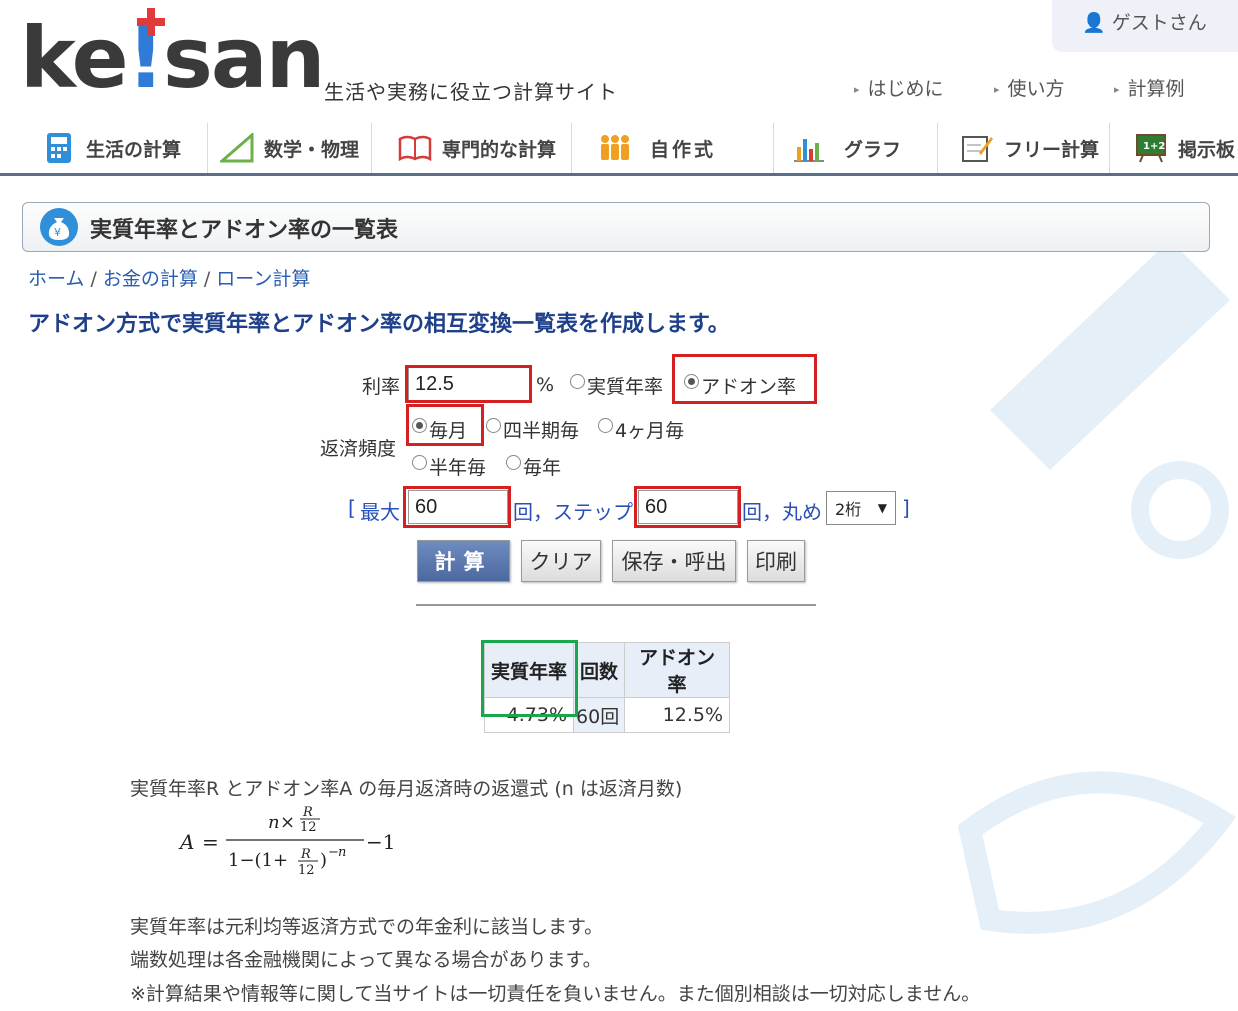 This screenshot has width=1238, height=1011. I want to click on board-icon: 1+2, so click(1151, 148).